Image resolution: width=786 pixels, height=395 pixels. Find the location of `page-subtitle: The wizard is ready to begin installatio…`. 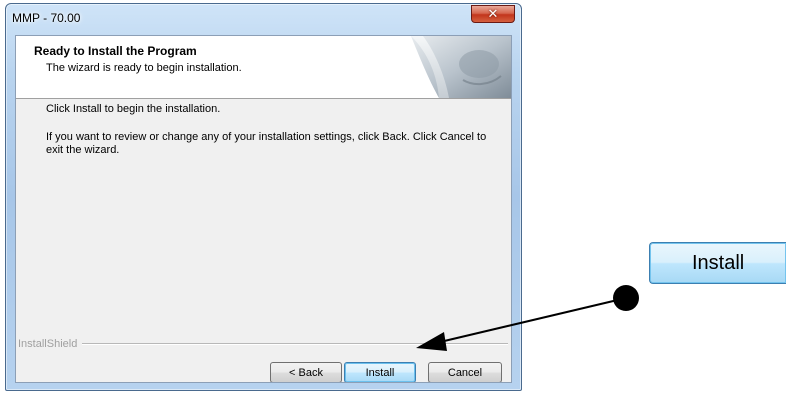

page-subtitle: The wizard is ready to begin installatio… is located at coordinates (144, 68).